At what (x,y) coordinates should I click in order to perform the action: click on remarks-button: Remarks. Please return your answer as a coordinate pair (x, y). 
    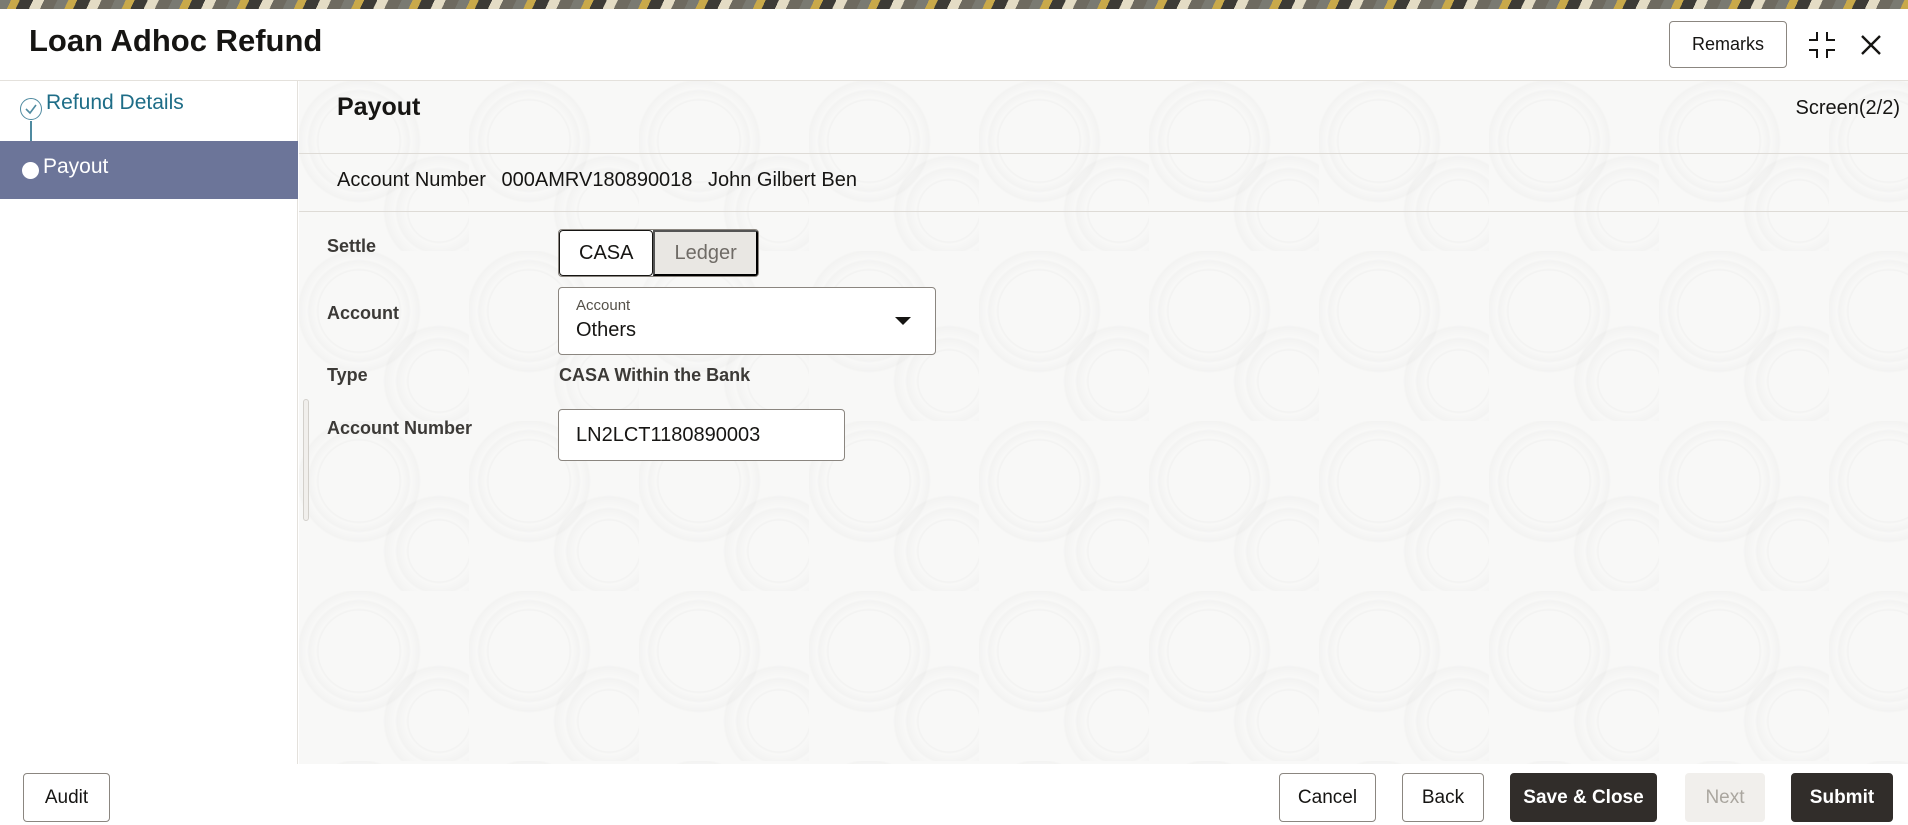
    Looking at the image, I should click on (1728, 44).